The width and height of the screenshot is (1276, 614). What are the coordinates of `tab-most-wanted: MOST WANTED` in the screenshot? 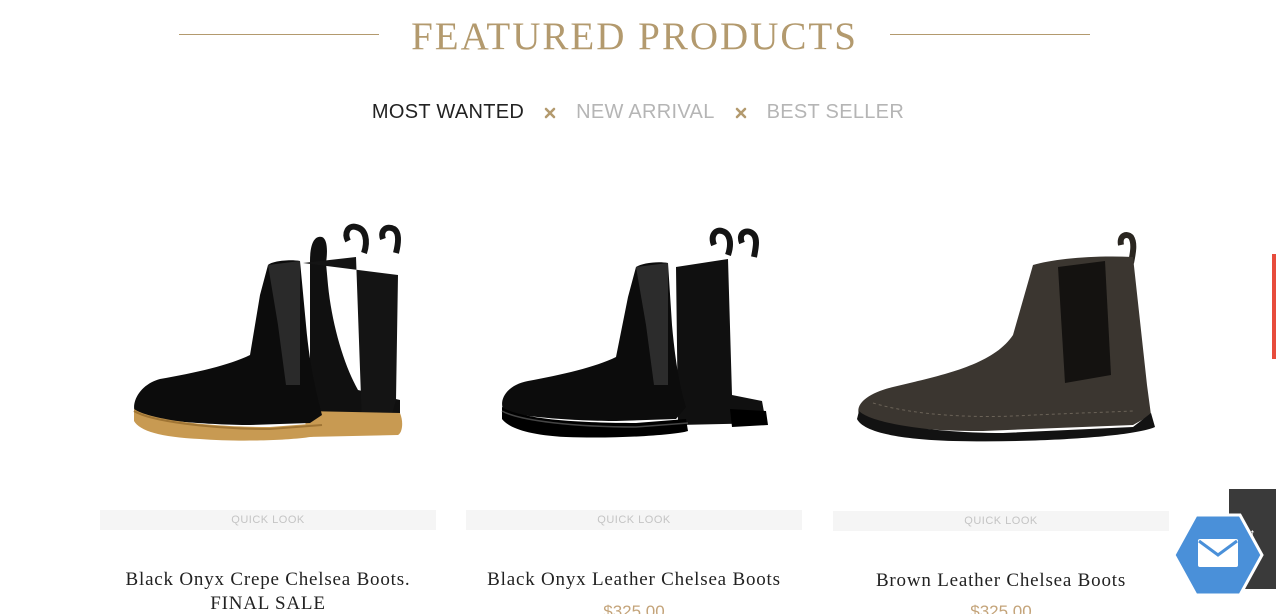 It's located at (448, 112).